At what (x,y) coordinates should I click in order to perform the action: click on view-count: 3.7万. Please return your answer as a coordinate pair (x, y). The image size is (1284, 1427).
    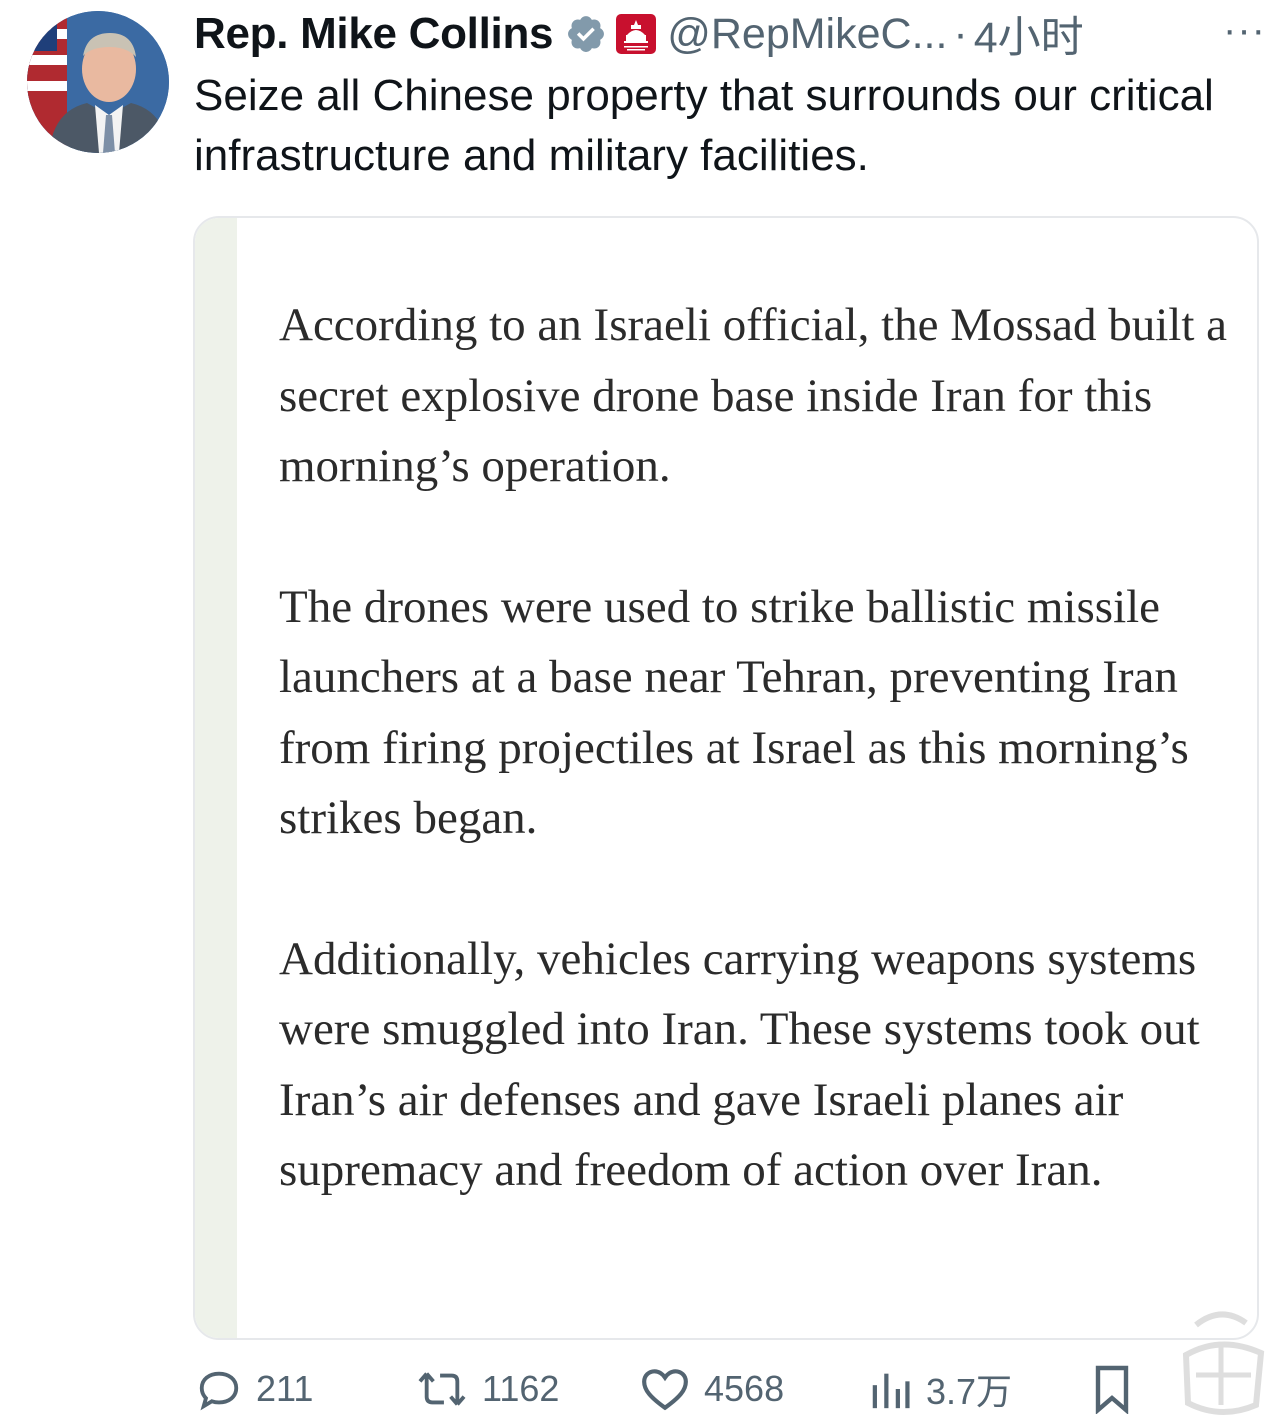
    Looking at the image, I should click on (969, 1391).